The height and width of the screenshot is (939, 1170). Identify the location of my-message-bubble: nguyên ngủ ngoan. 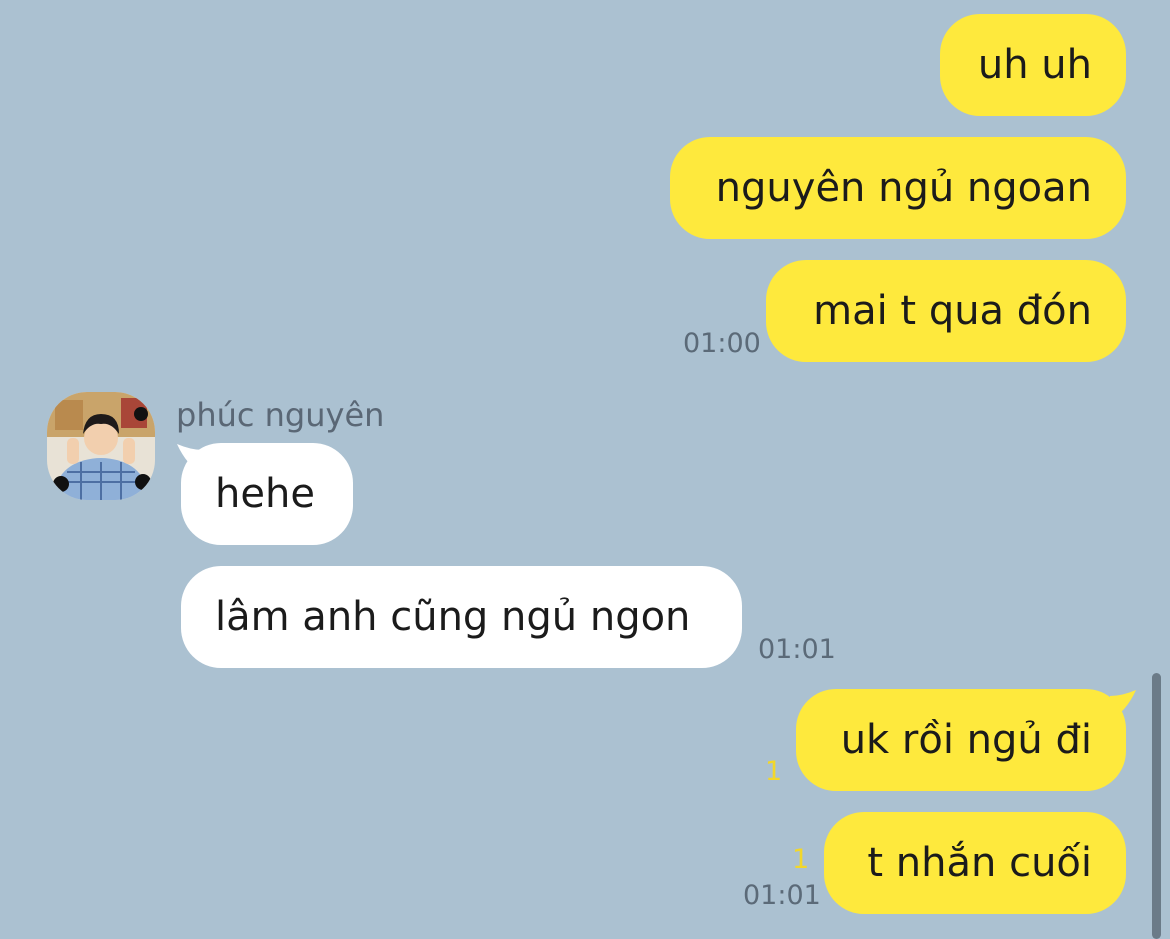
(898, 188).